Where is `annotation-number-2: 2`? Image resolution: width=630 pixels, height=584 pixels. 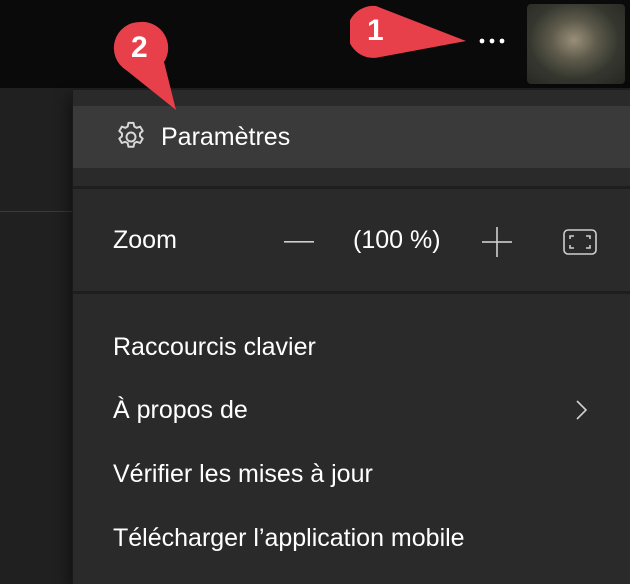 annotation-number-2: 2 is located at coordinates (139, 47).